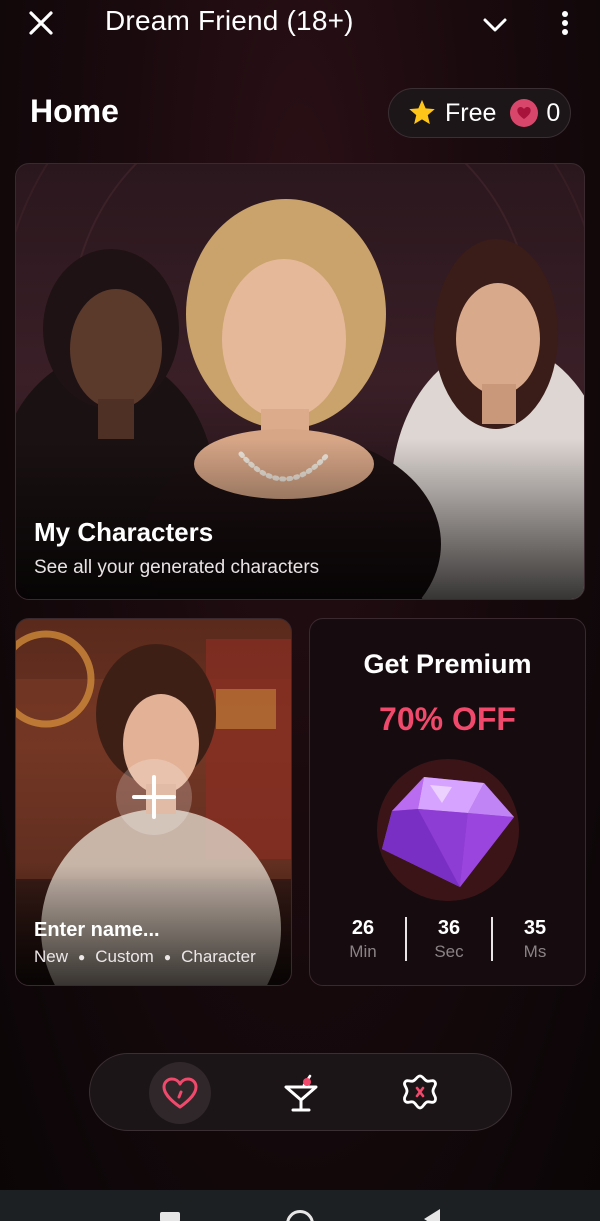 The width and height of the screenshot is (600, 1221). What do you see at coordinates (177, 567) in the screenshot?
I see `card-subtitle: See all your generated characters` at bounding box center [177, 567].